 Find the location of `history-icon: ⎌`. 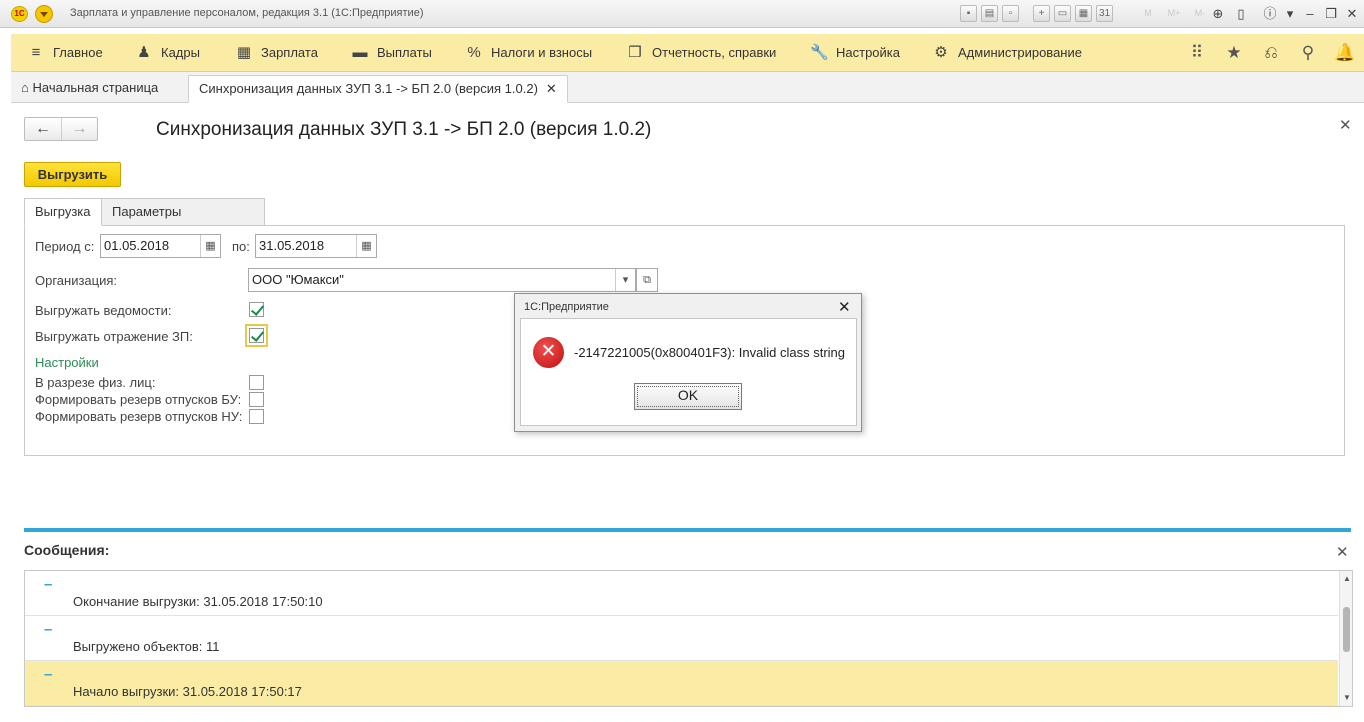

history-icon: ⎌ is located at coordinates (1271, 53).